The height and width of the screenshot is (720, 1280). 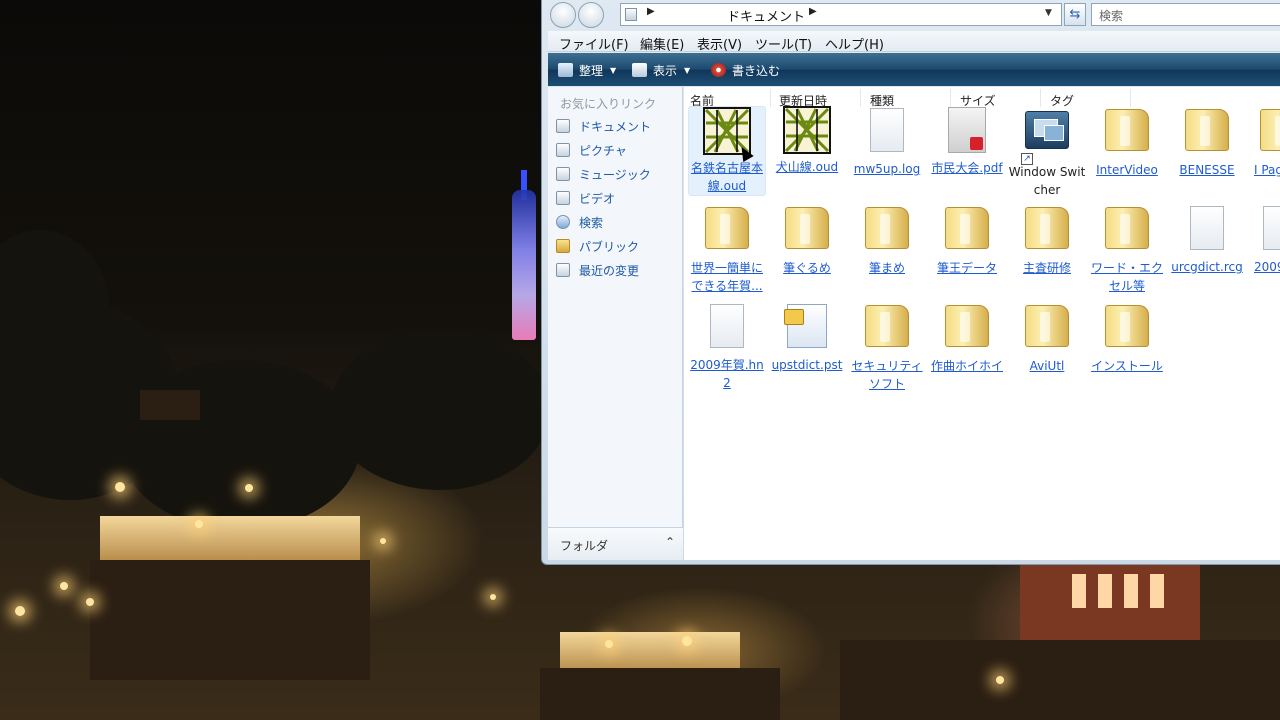 What do you see at coordinates (603, 174) in the screenshot?
I see `nav-link-music: ミュージック` at bounding box center [603, 174].